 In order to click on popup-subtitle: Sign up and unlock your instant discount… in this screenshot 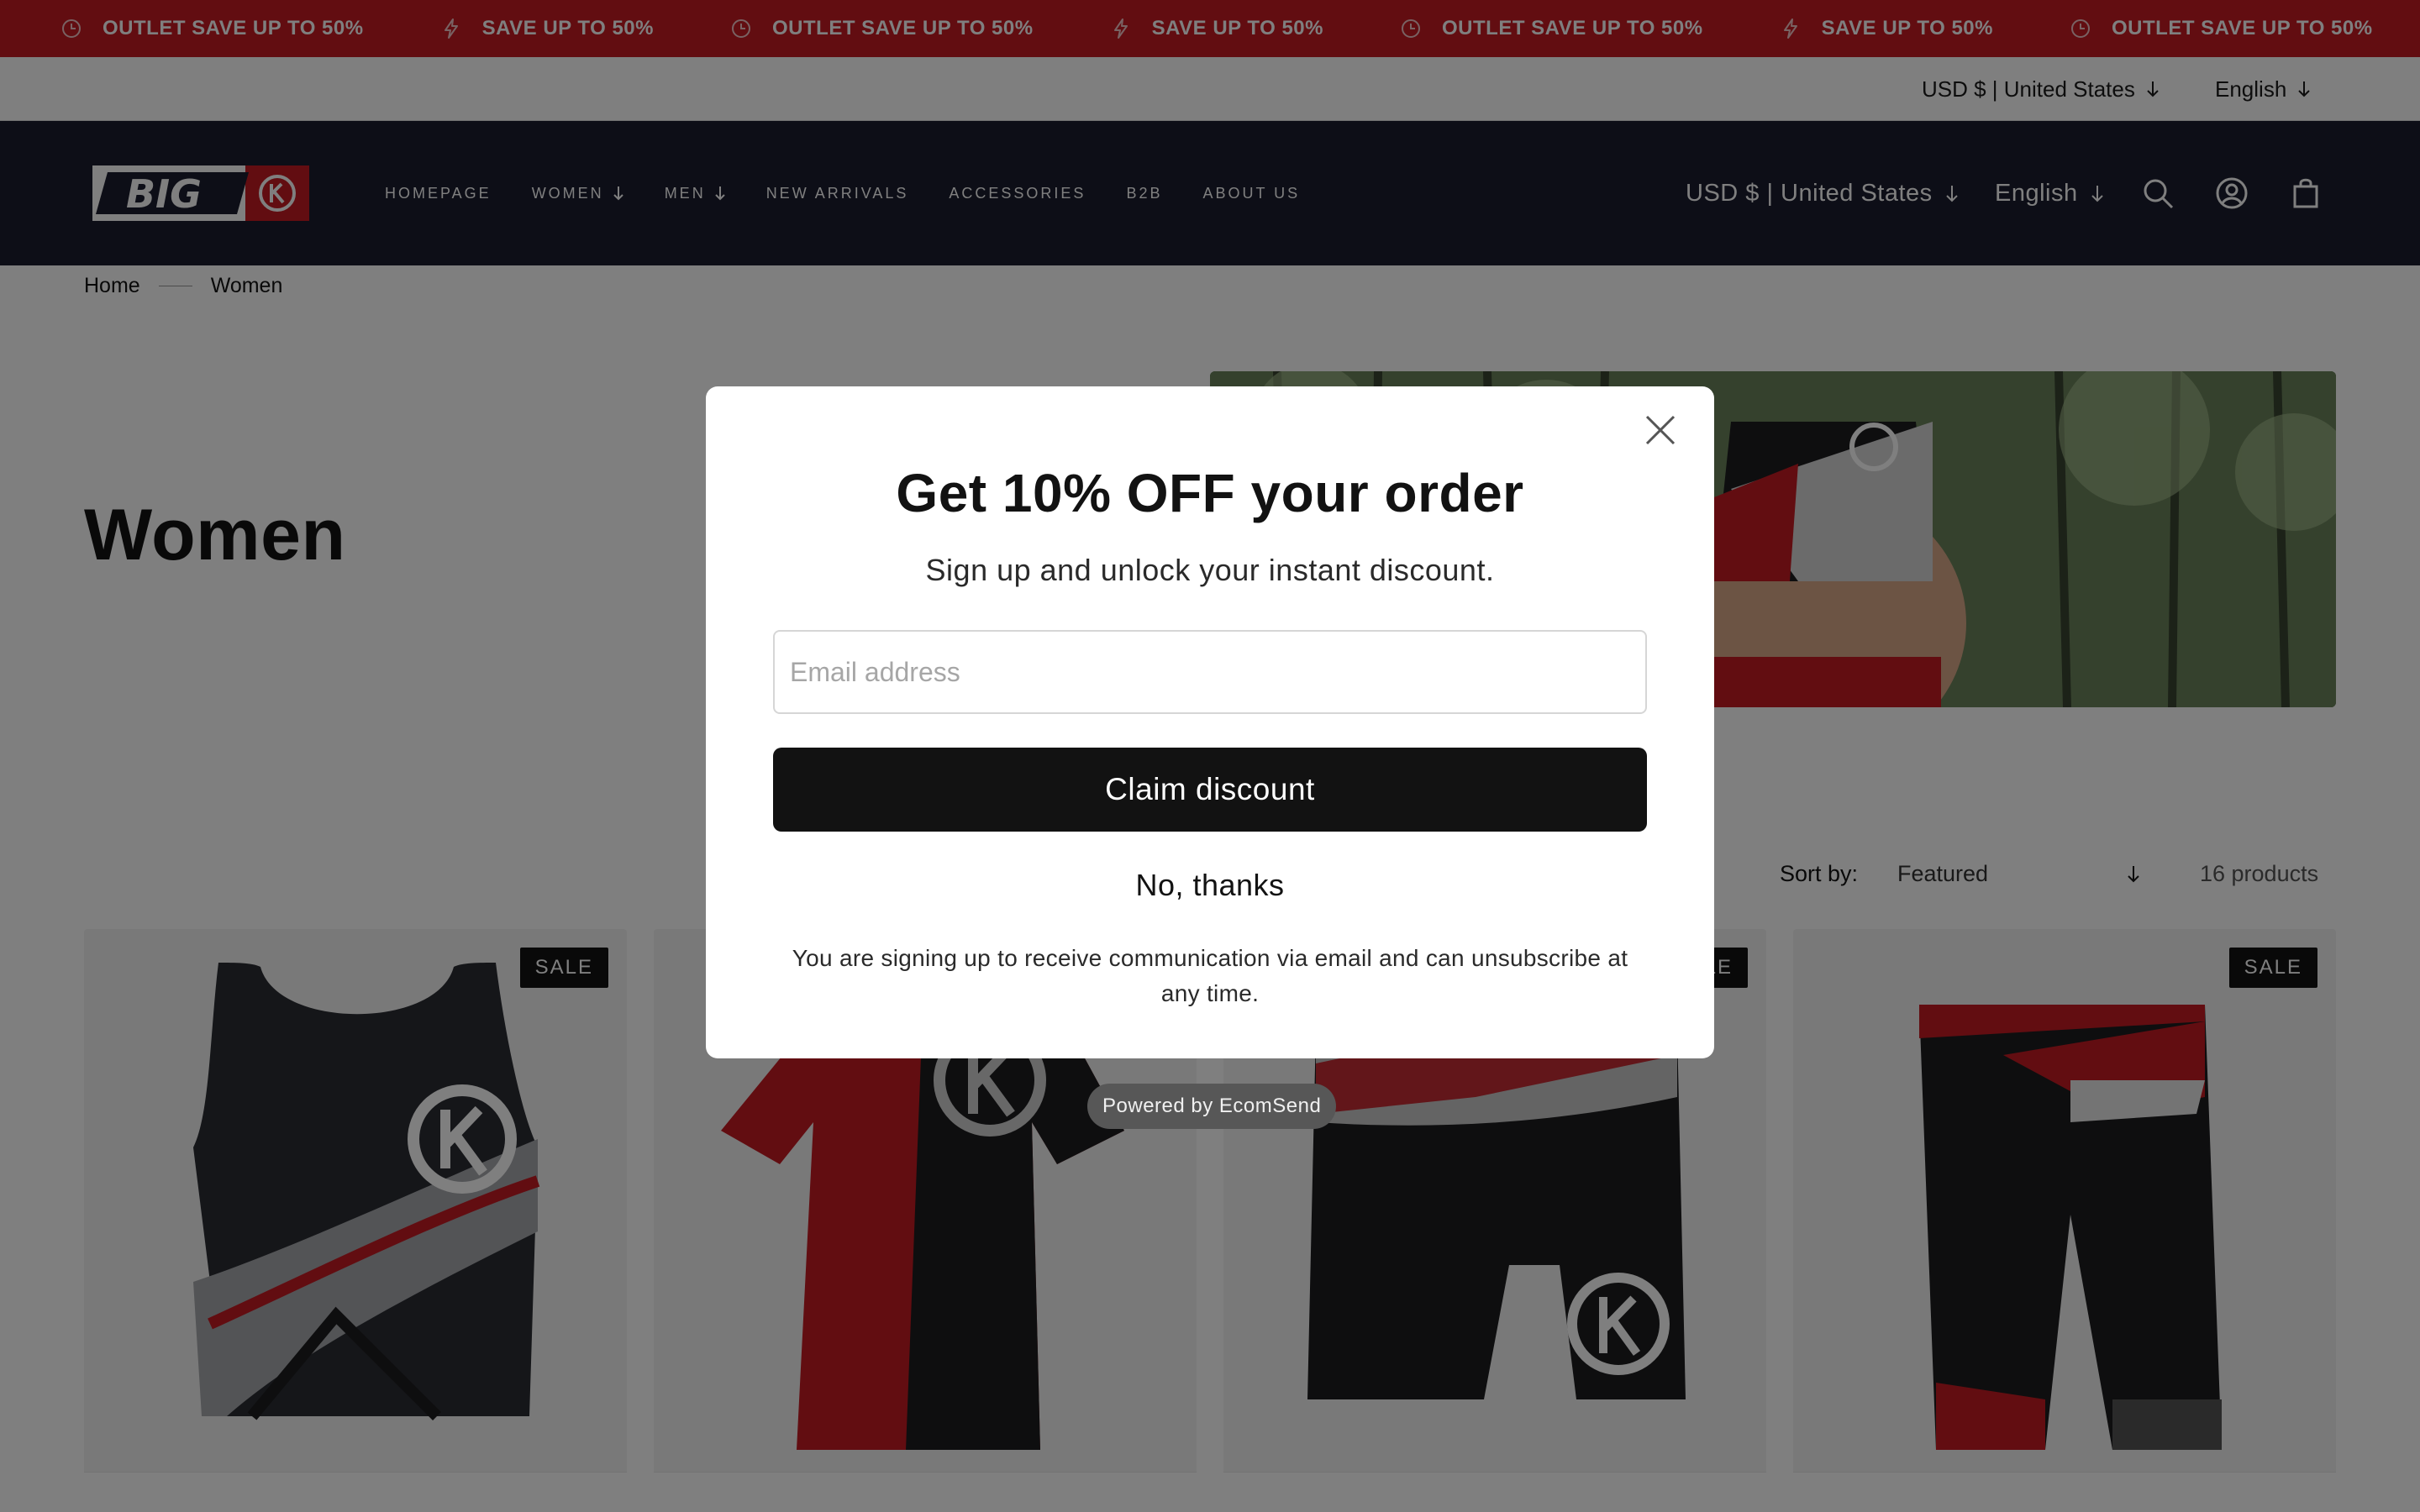, I will do `click(1210, 570)`.